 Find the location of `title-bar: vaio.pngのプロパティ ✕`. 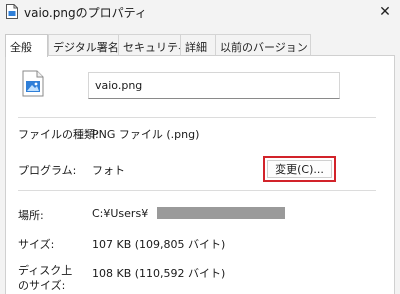

title-bar: vaio.pngのプロパティ ✕ is located at coordinates (200, 13).